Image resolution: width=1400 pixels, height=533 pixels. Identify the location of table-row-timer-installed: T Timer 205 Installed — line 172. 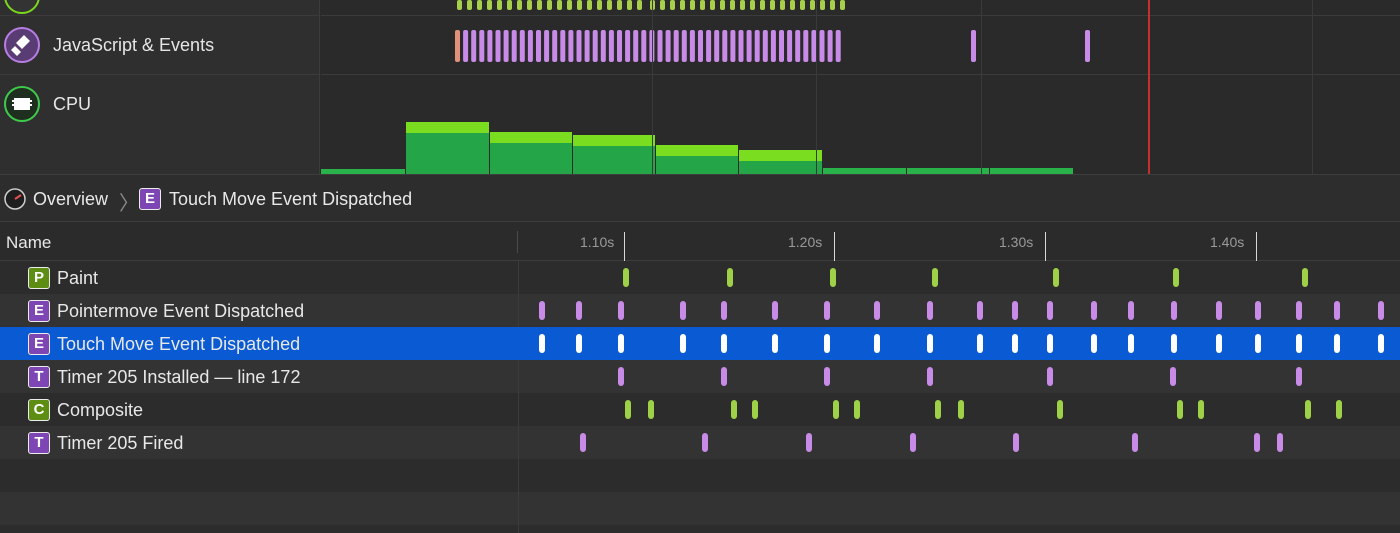
(700, 376).